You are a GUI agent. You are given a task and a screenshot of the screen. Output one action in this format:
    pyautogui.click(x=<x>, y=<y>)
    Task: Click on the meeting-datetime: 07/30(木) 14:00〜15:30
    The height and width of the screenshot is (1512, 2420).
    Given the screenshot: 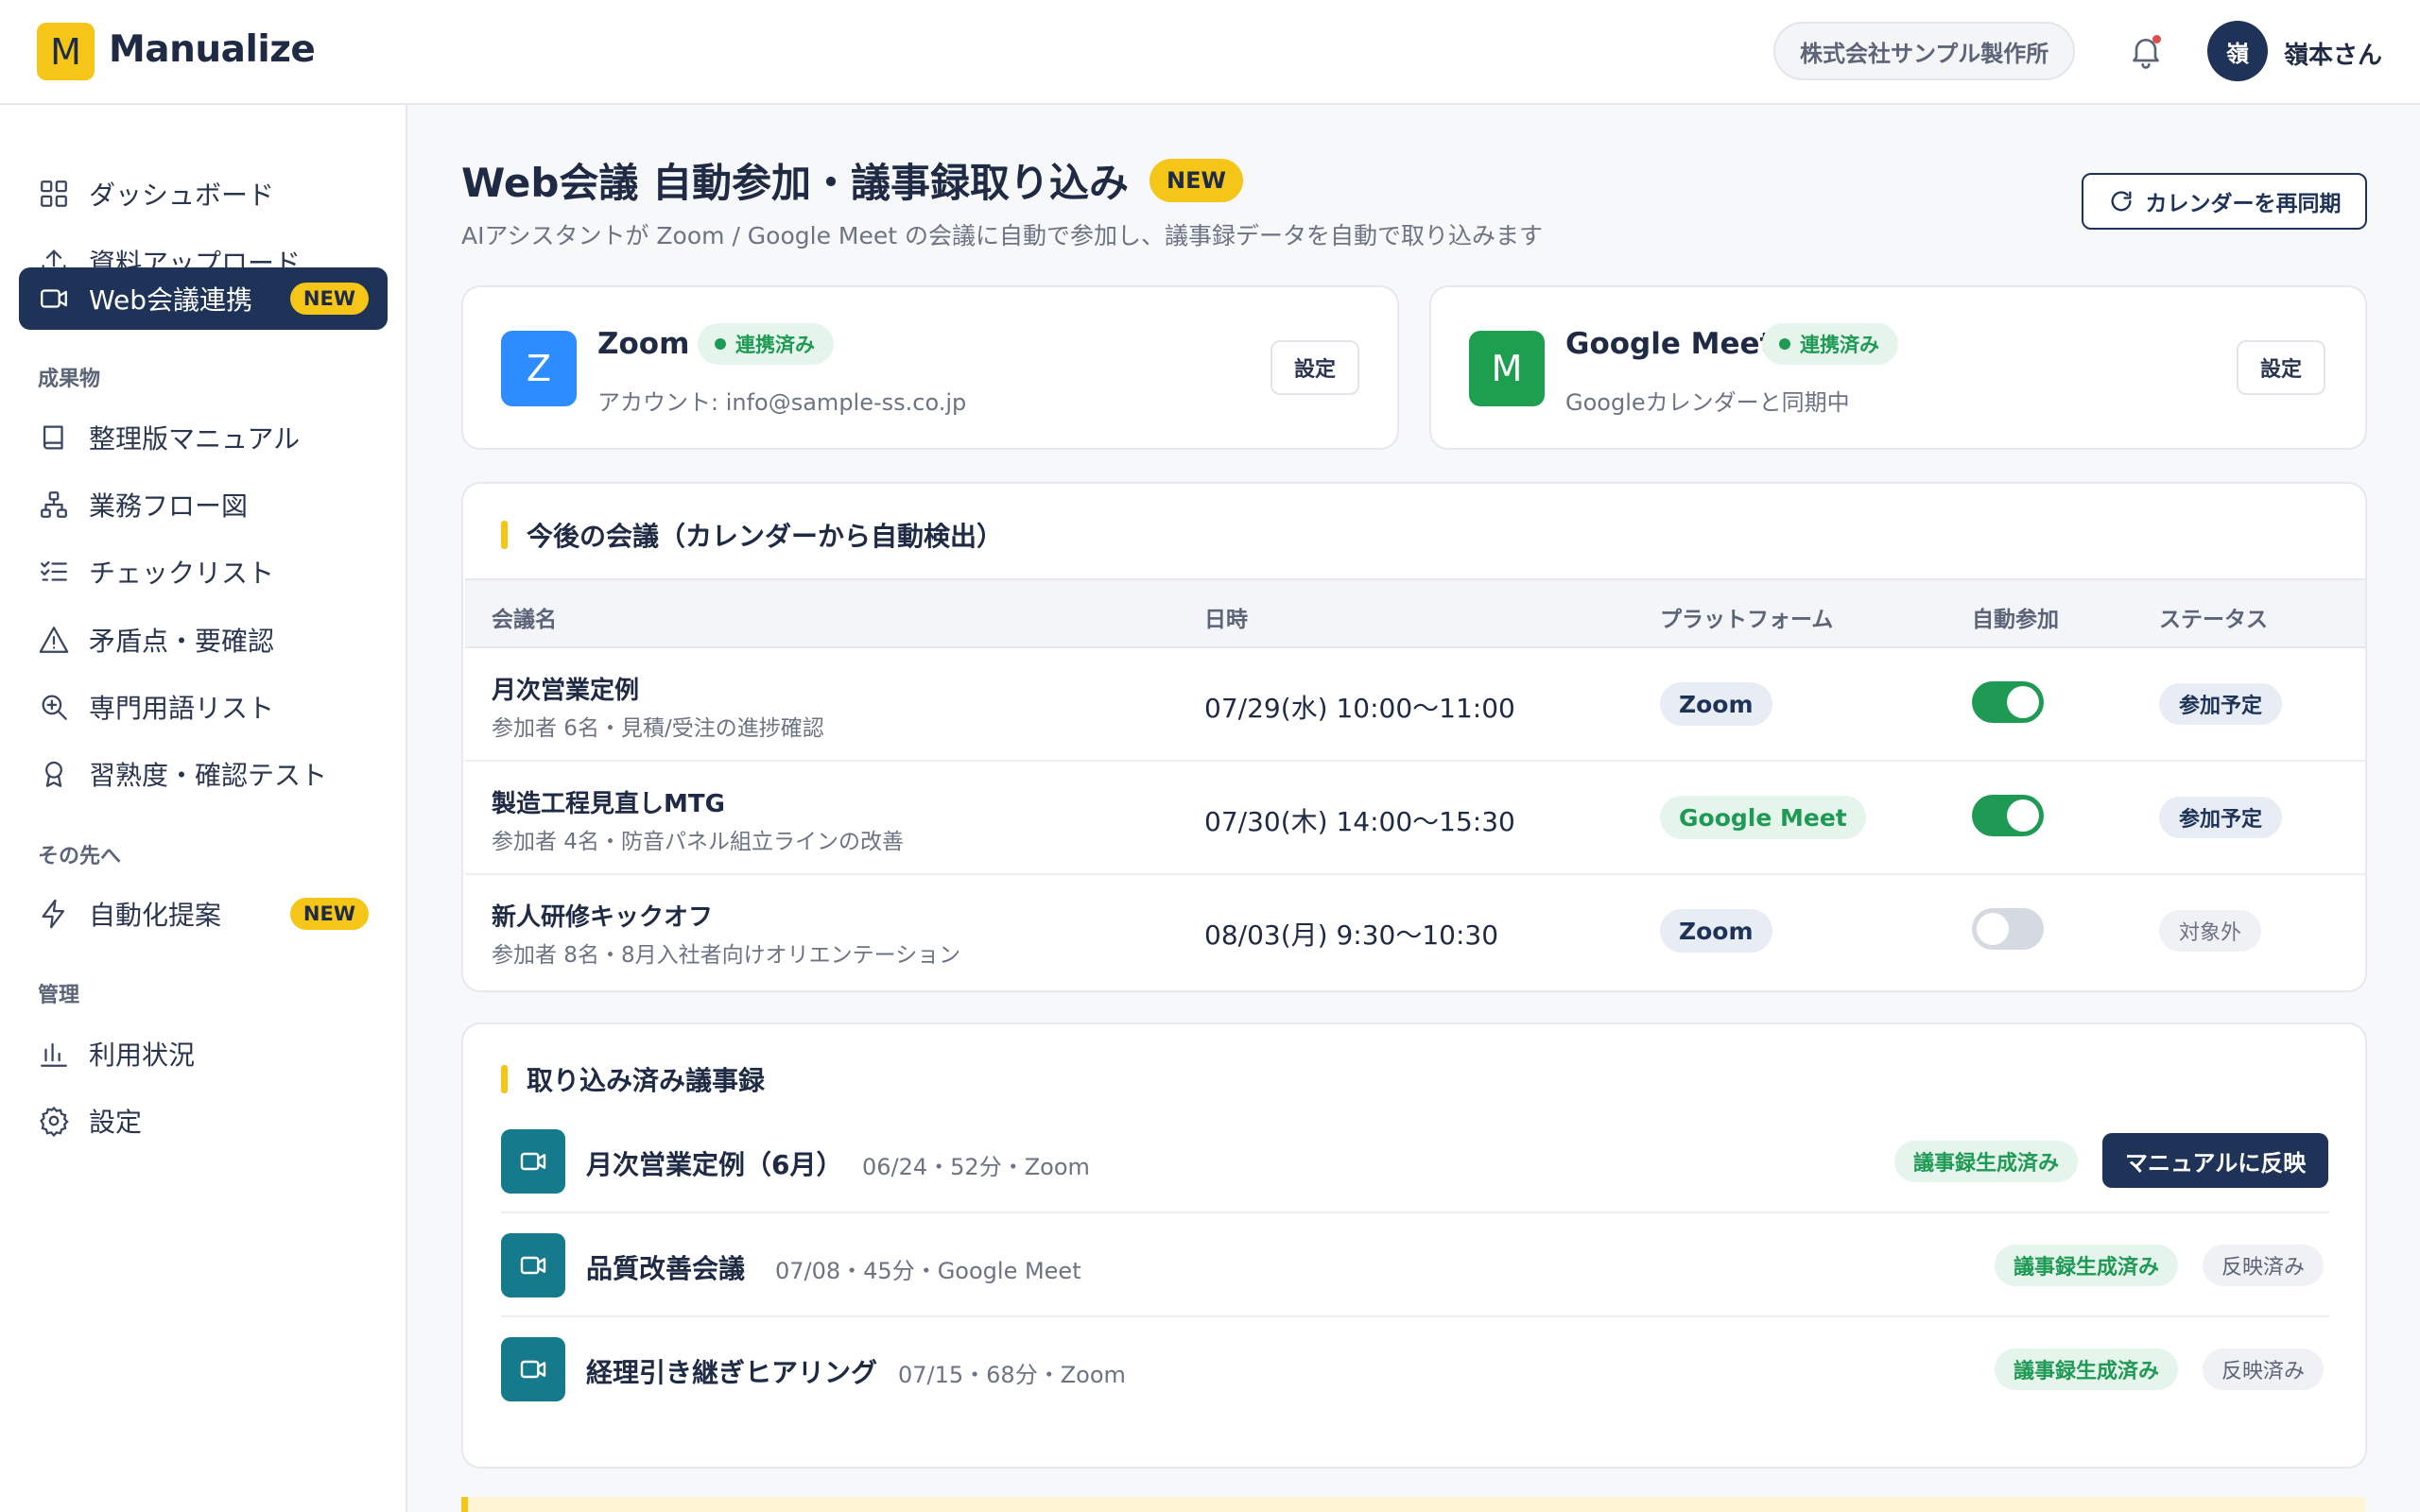 What is the action you would take?
    pyautogui.click(x=1359, y=821)
    